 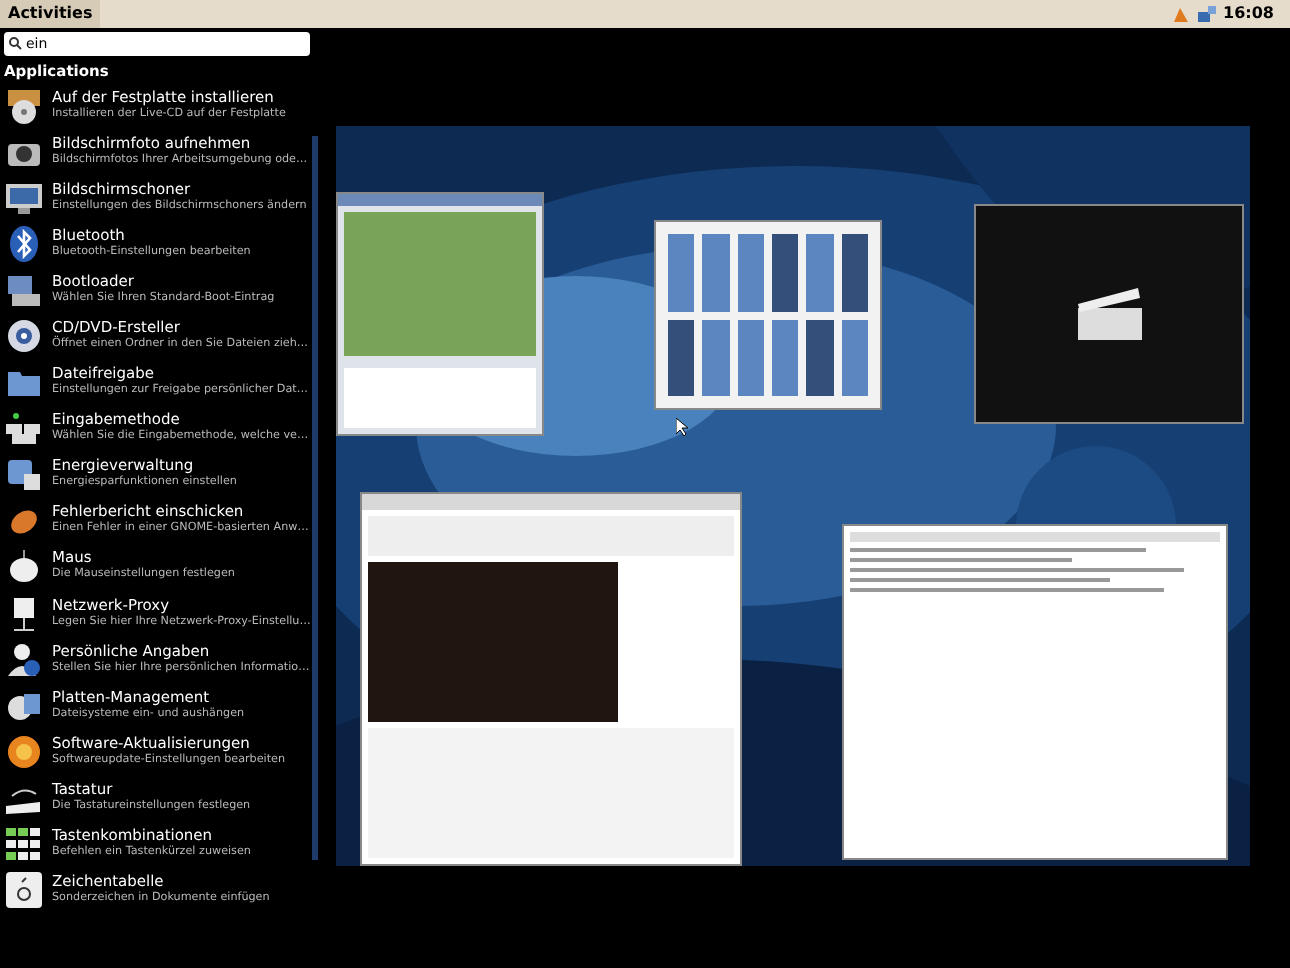 I want to click on clock: 16:08, so click(x=1248, y=14).